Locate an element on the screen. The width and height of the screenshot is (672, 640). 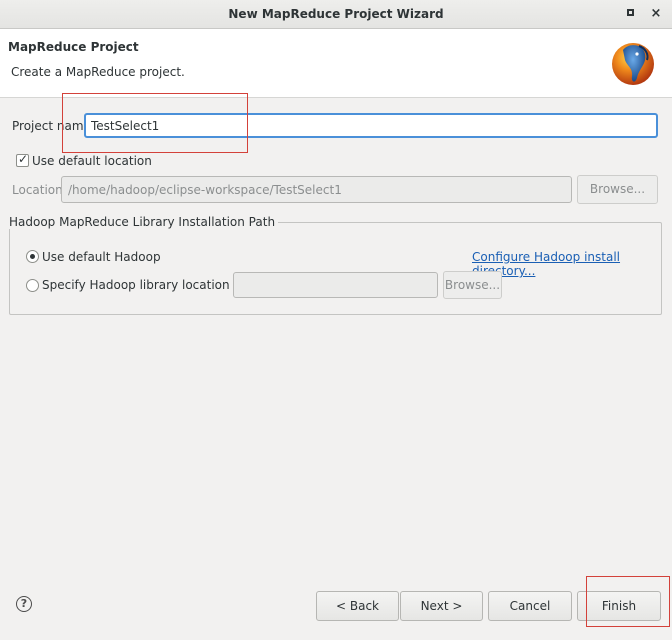
project-name-label: Project name: is located at coordinates (53, 126).